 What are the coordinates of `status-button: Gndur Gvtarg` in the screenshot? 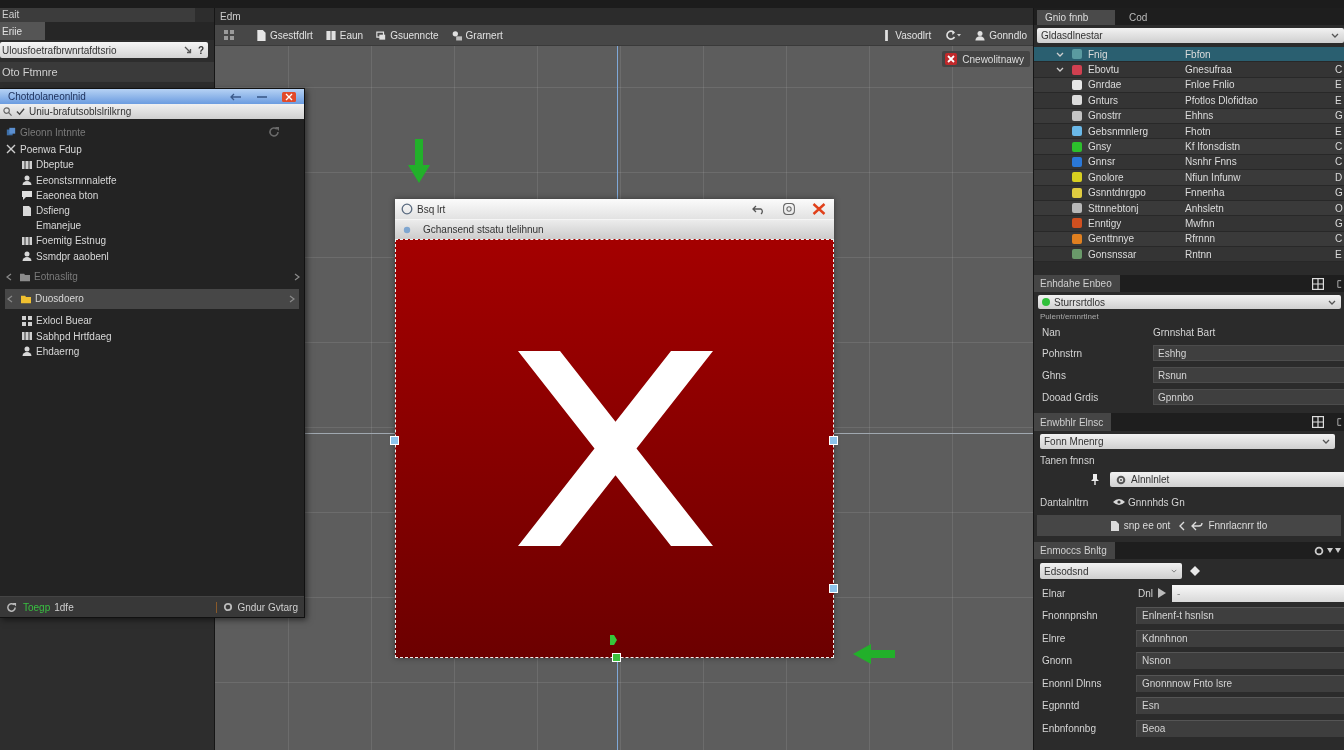 It's located at (257, 607).